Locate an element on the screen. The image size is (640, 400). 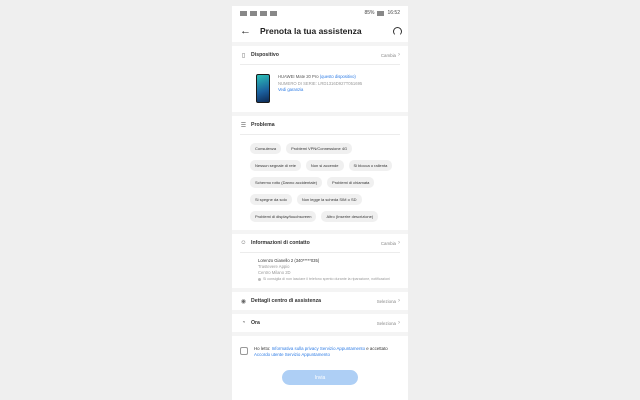
change-device-button: Cambia › is located at coordinates (390, 55).